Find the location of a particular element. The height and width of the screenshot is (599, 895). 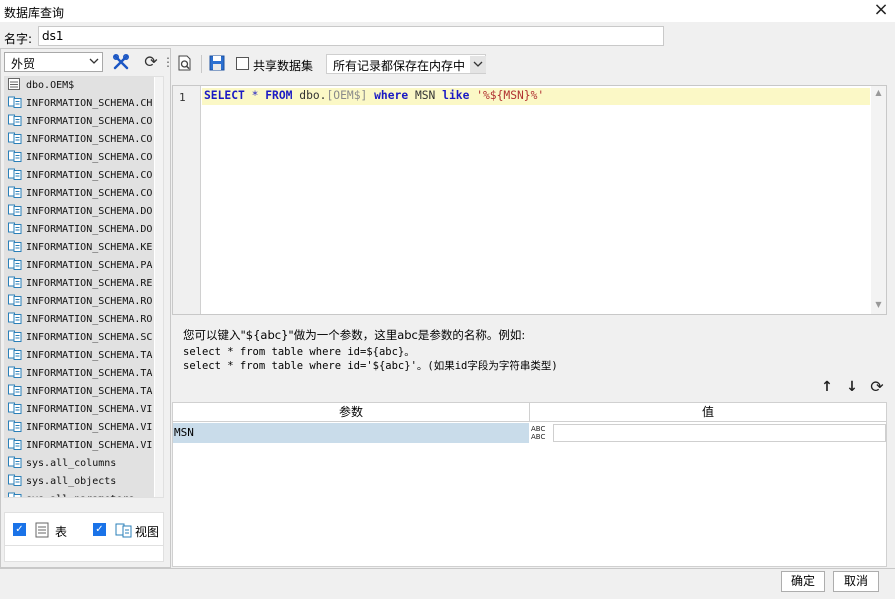

connection-settings-button is located at coordinates (121, 62).